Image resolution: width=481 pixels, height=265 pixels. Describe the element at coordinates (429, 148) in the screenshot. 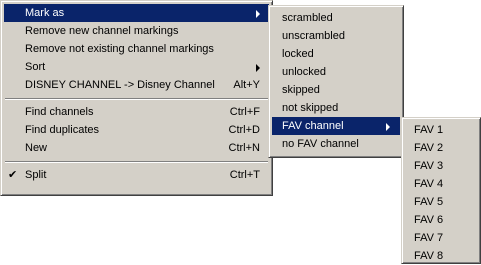

I see `menu-item-label: FAV 2` at that location.